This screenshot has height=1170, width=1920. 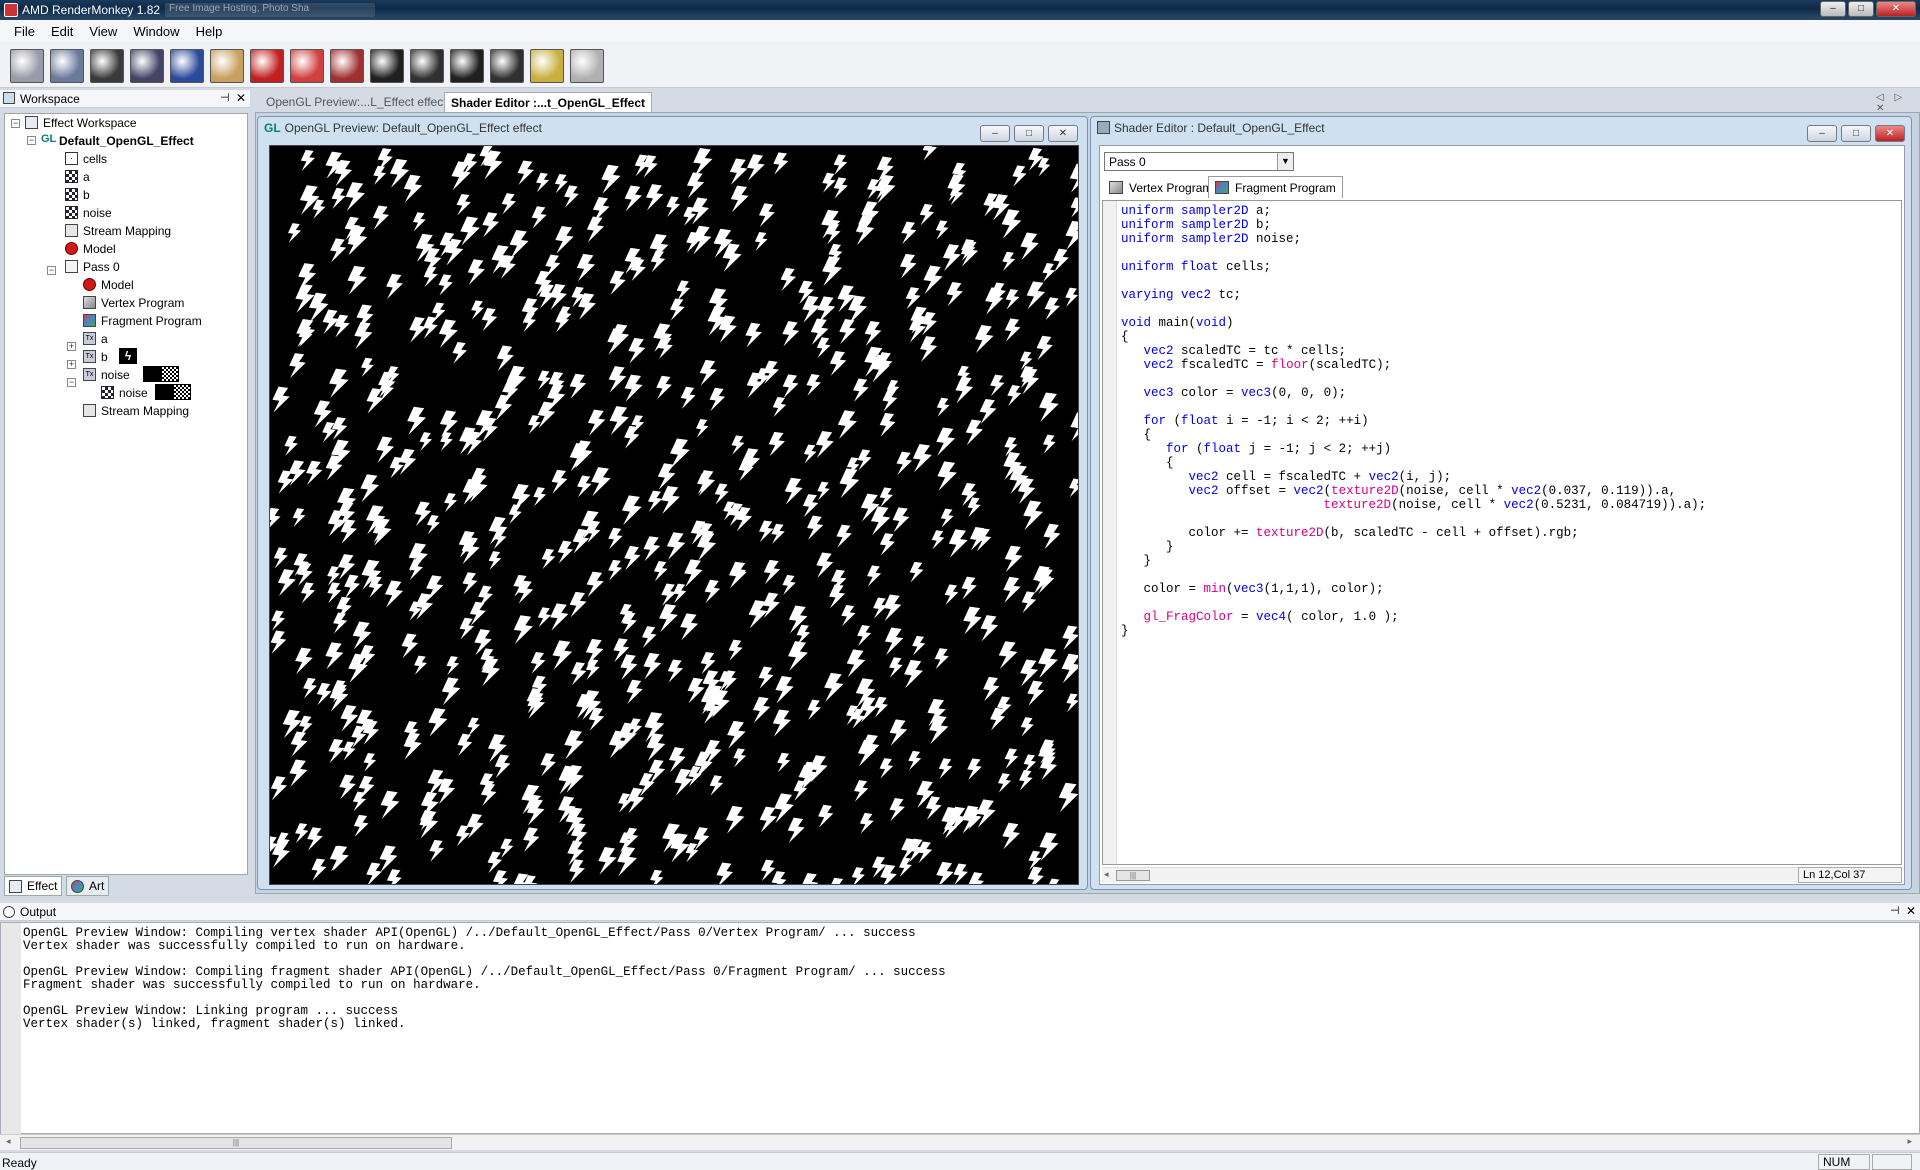 What do you see at coordinates (1822, 133) in the screenshot?
I see `shader-minimize-button: –` at bounding box center [1822, 133].